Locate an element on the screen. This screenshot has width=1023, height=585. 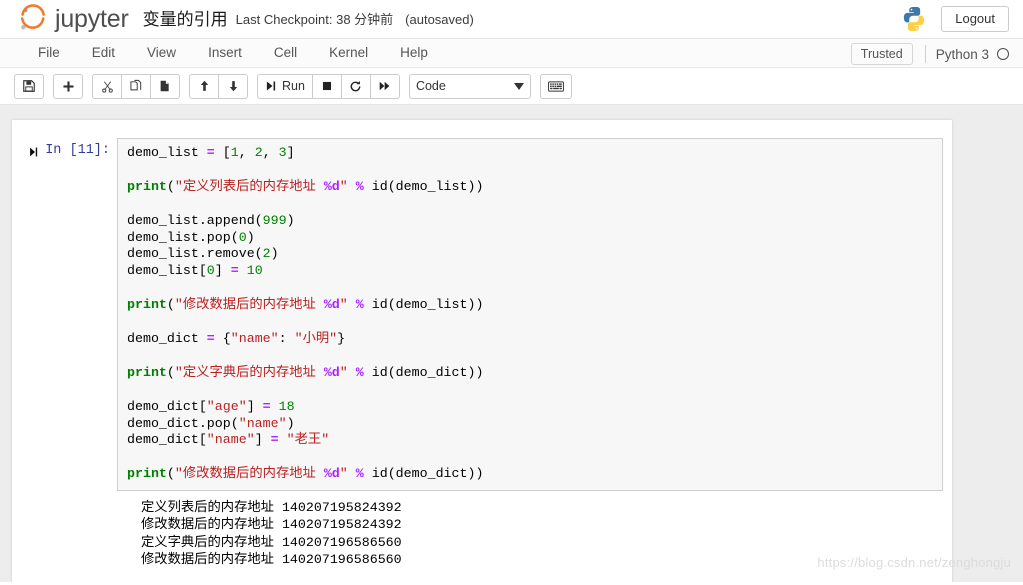
menubar-right-group: Trusted Python 3 is located at coordinates (931, 54).